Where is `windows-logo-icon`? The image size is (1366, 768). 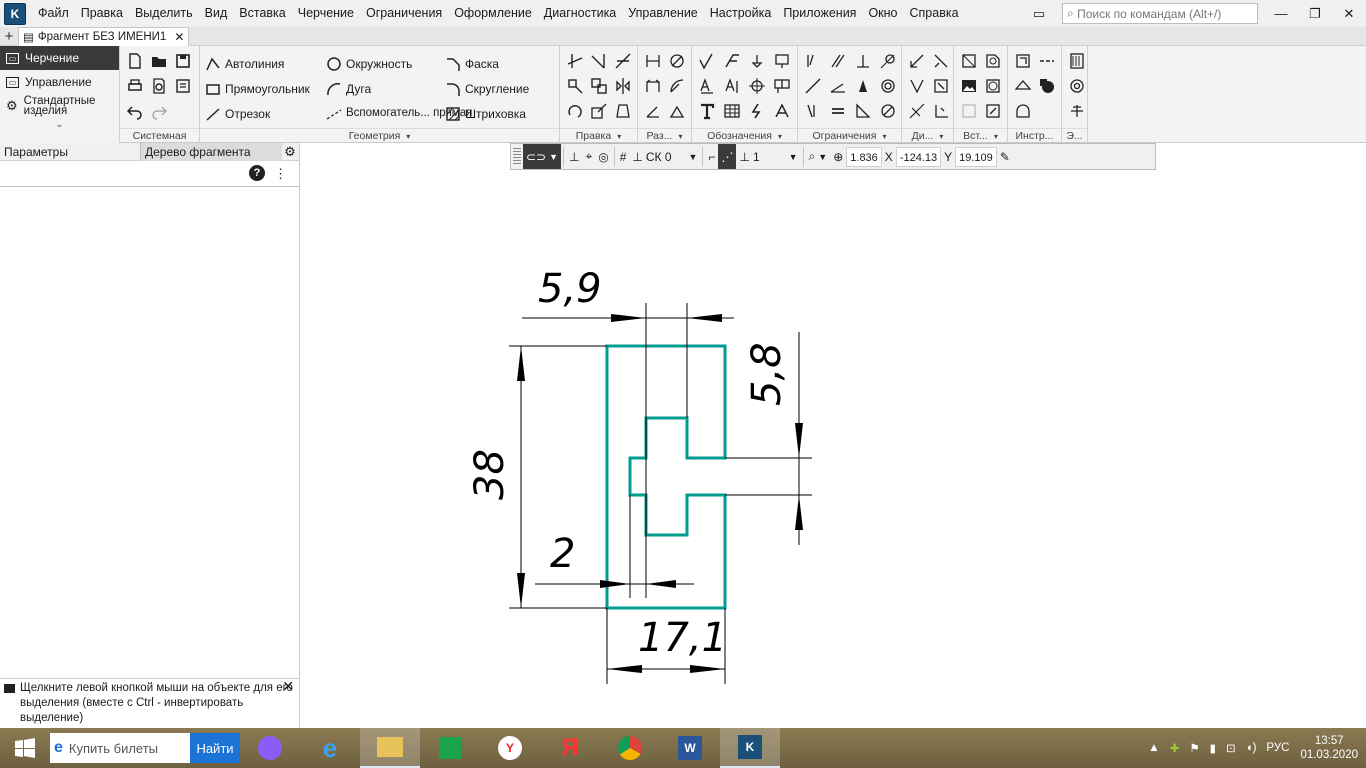
windows-logo-icon is located at coordinates (25, 748).